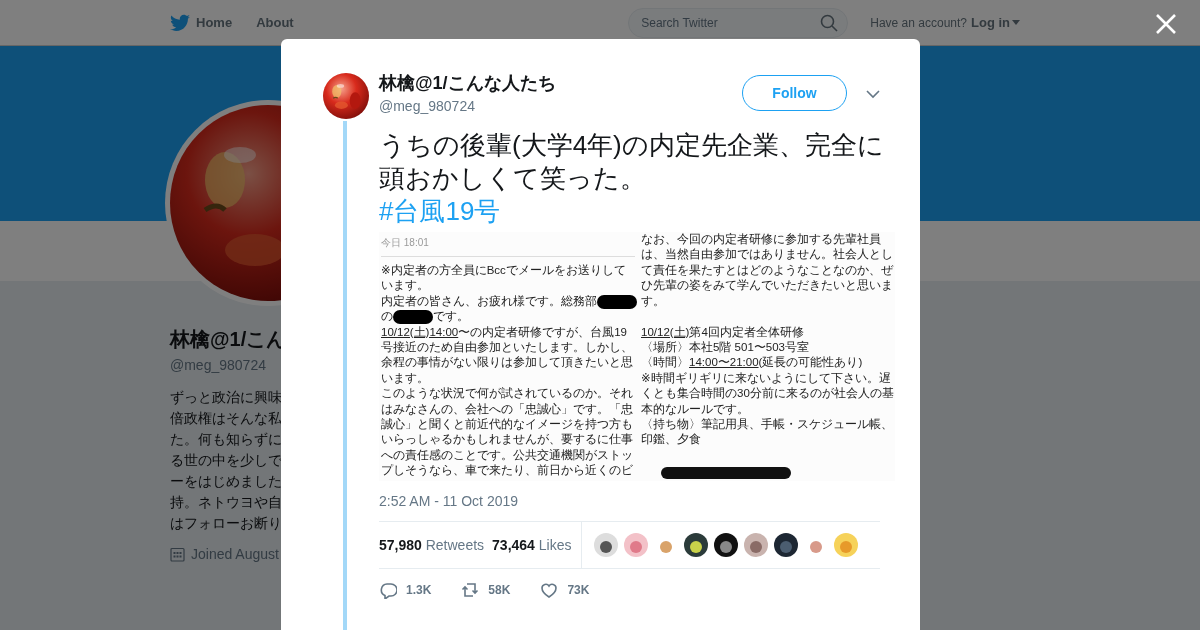 Image resolution: width=1200 pixels, height=630 pixels. Describe the element at coordinates (725, 348) in the screenshot. I see `document-line: 〈場所〉本社5階 501〜503号室` at that location.